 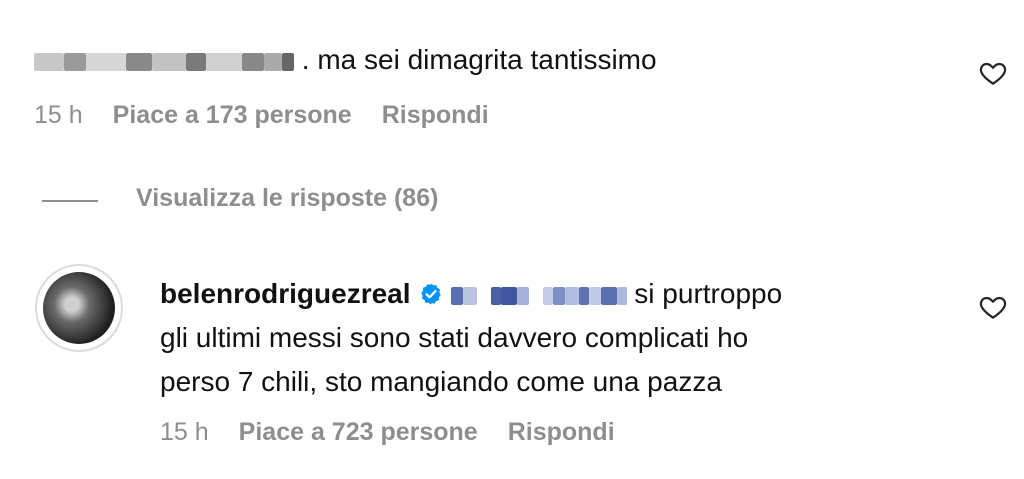 What do you see at coordinates (358, 432) in the screenshot?
I see `comment-2-likes-link: Piace a 723 persone` at bounding box center [358, 432].